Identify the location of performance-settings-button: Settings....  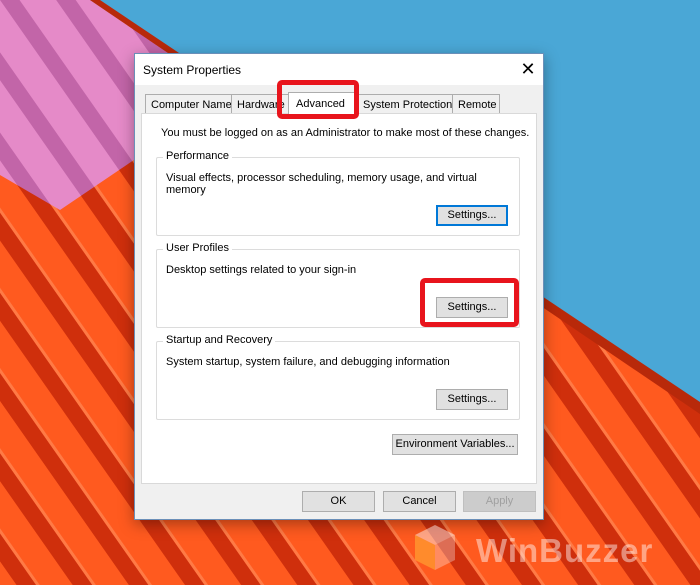
(472, 215).